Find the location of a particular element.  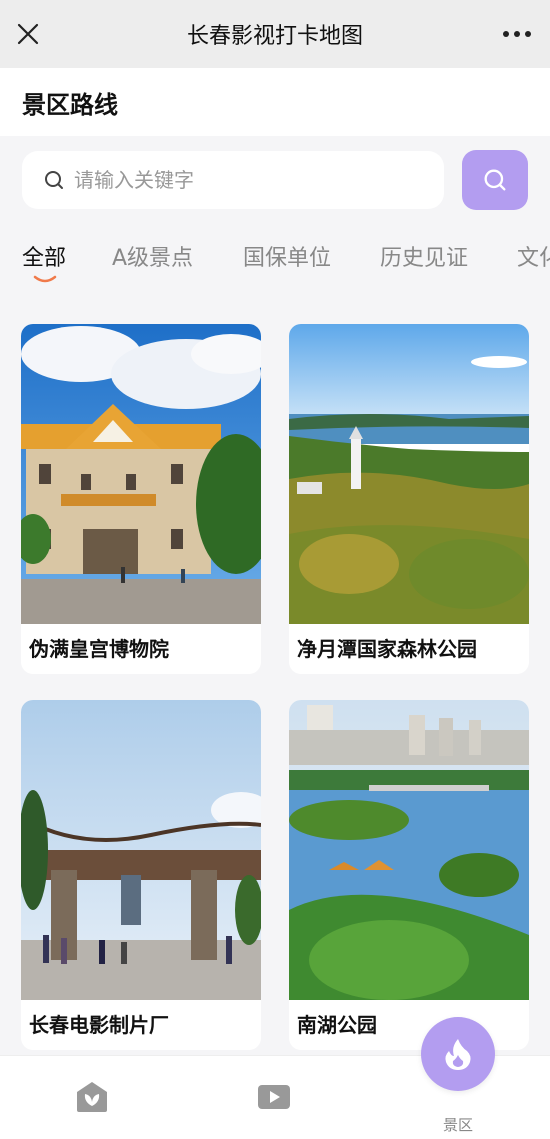

scenic-card-forest-park: 净月潭国家森林公园 is located at coordinates (409, 499).